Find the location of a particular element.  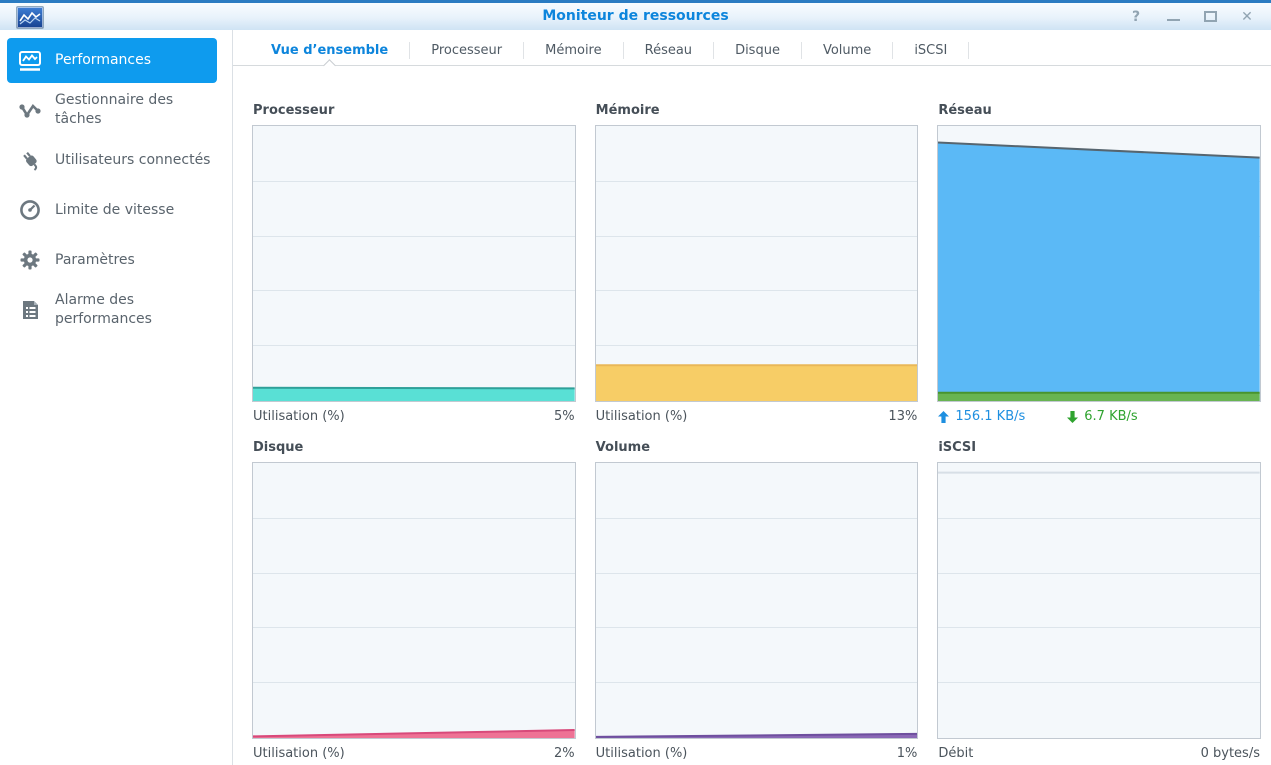

volume-chart is located at coordinates (756, 600).